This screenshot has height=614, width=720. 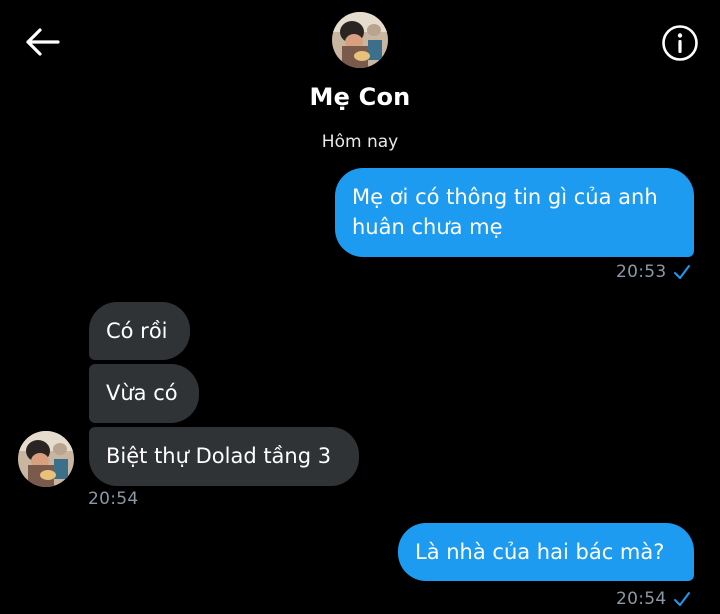 I want to click on incoming-message-bubble: Biệt thự Dolad tầng 3, so click(x=224, y=456).